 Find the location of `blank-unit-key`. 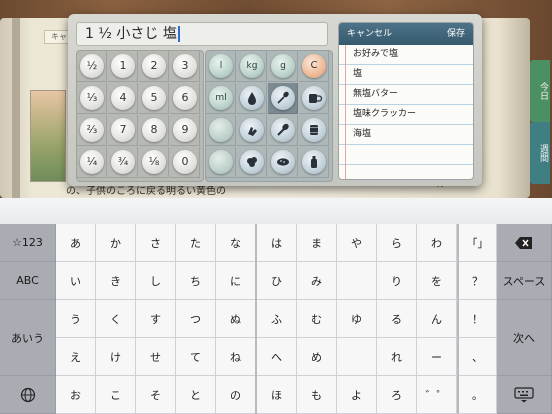

blank-unit-key is located at coordinates (221, 130).